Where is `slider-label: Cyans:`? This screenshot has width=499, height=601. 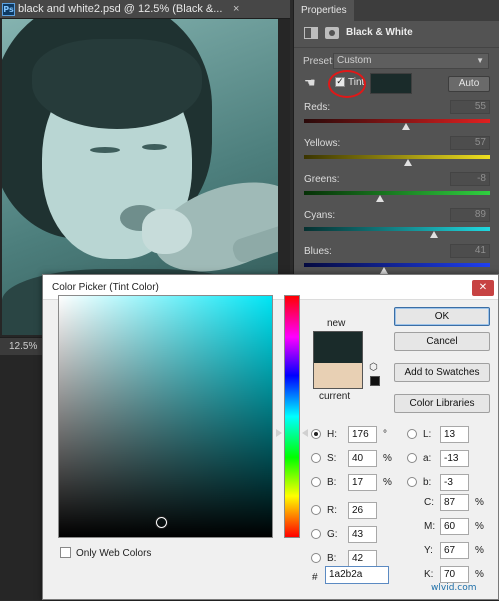 slider-label: Cyans: is located at coordinates (320, 215).